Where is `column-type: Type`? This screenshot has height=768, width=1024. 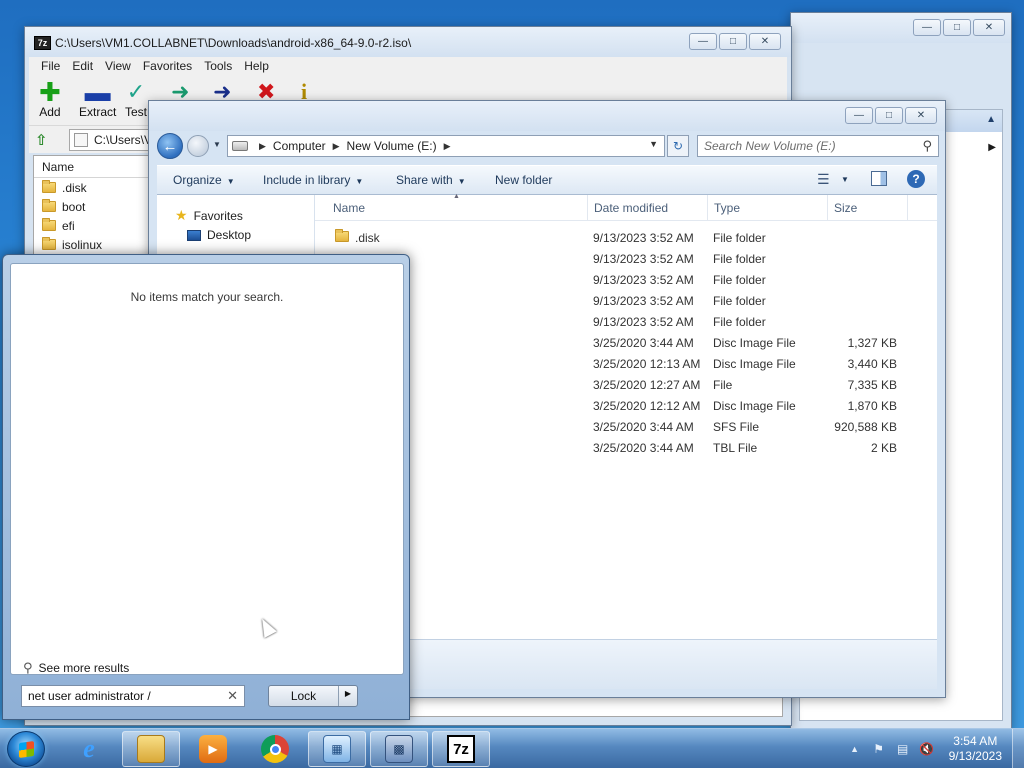
column-type: Type is located at coordinates (727, 208).